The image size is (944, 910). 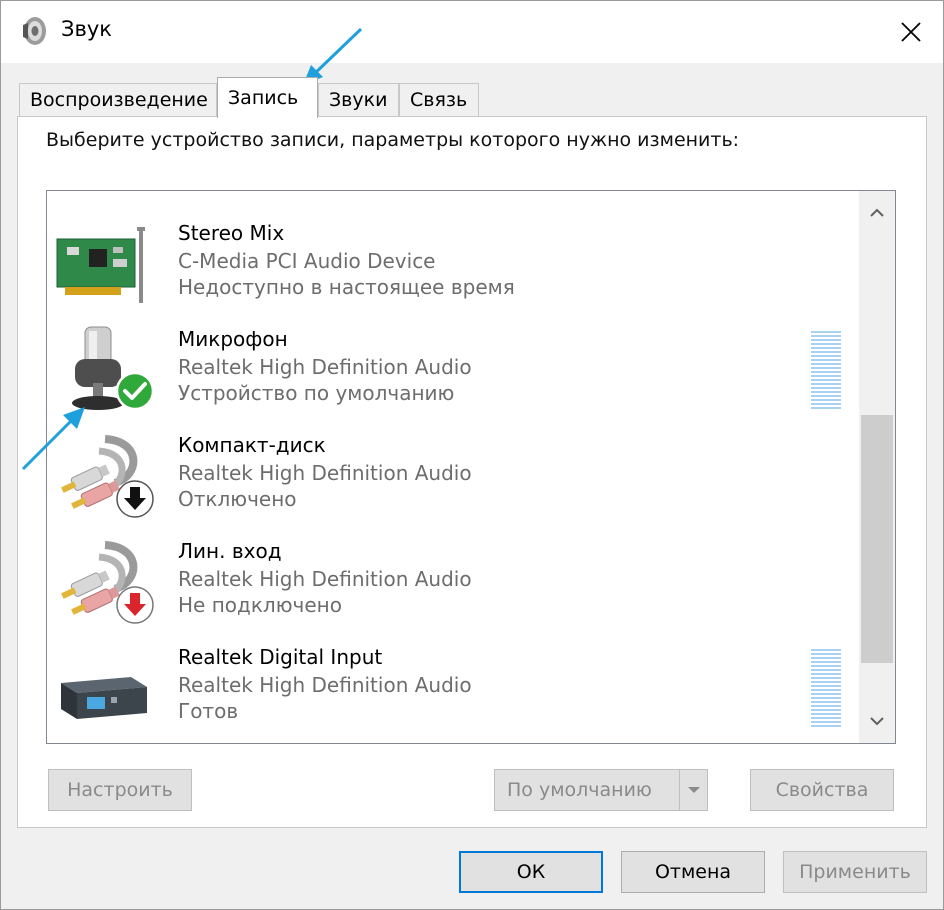 What do you see at coordinates (877, 539) in the screenshot?
I see `scrollbar-thumb` at bounding box center [877, 539].